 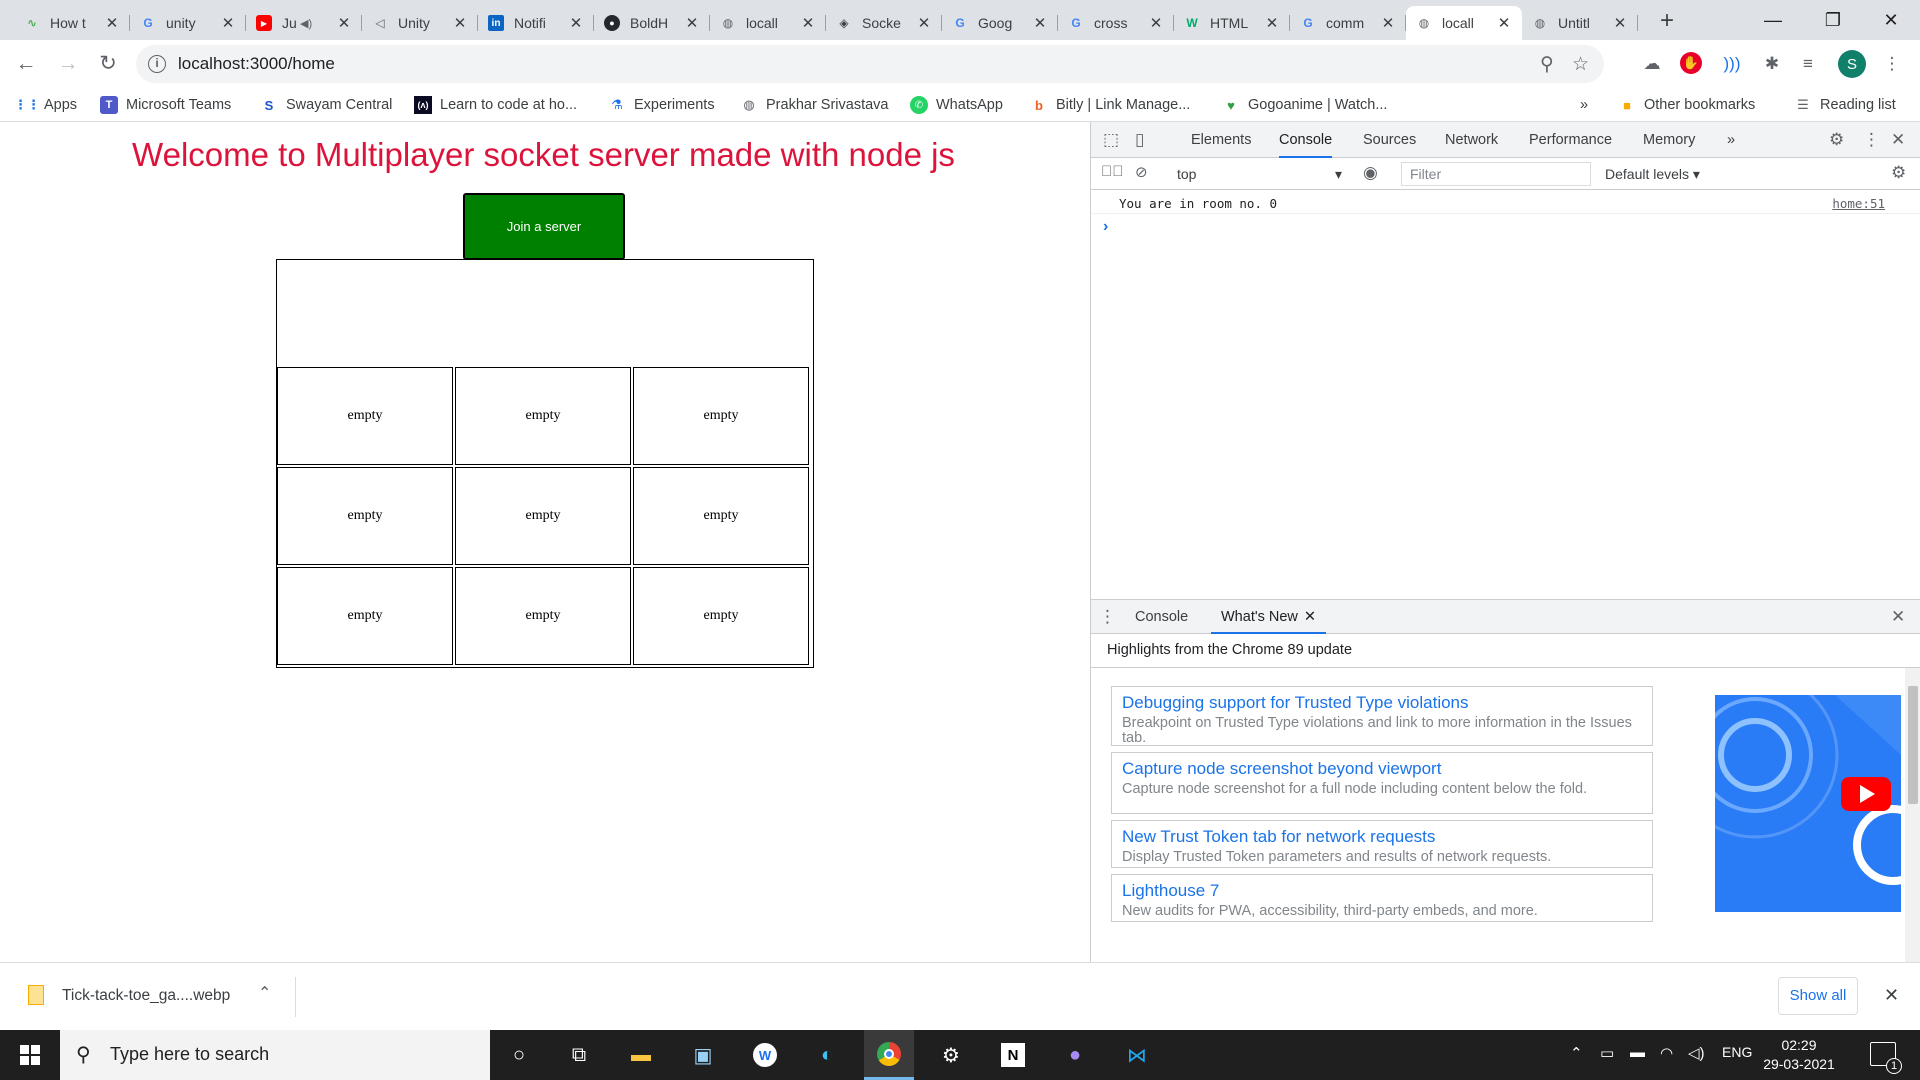 What do you see at coordinates (1382, 837) in the screenshot?
I see `whats-new-card-title: New Trust Token tab for network requests` at bounding box center [1382, 837].